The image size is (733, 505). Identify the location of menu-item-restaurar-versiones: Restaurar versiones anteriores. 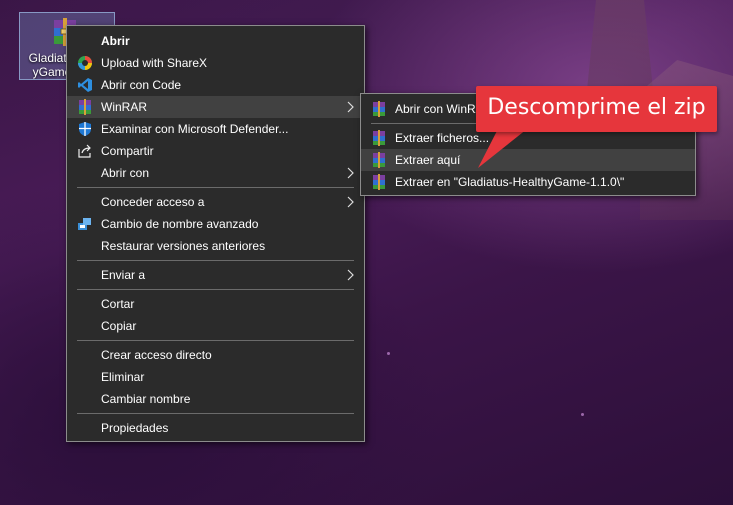
(215, 246).